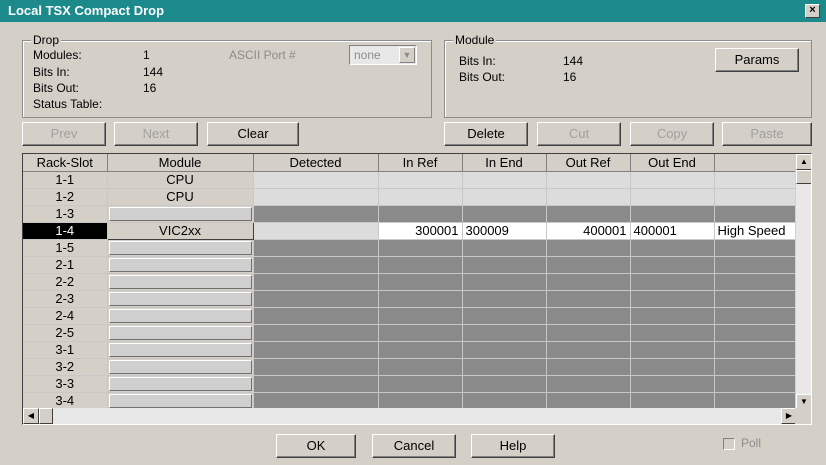 The height and width of the screenshot is (465, 826). Describe the element at coordinates (31, 416) in the screenshot. I see `scroll-left-icon: ◀` at that location.